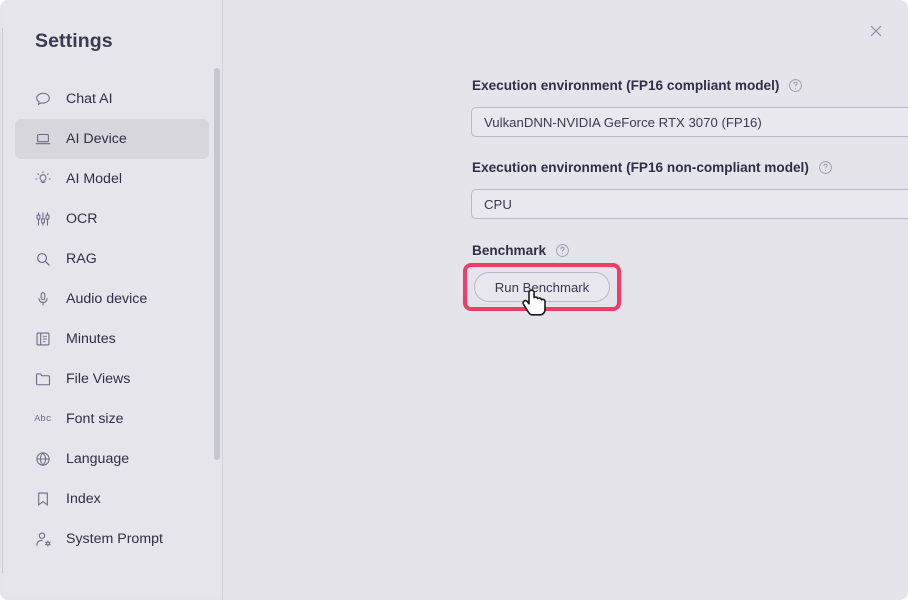 The image size is (908, 605). I want to click on sidebar-scrollbar-thumb, so click(217, 264).